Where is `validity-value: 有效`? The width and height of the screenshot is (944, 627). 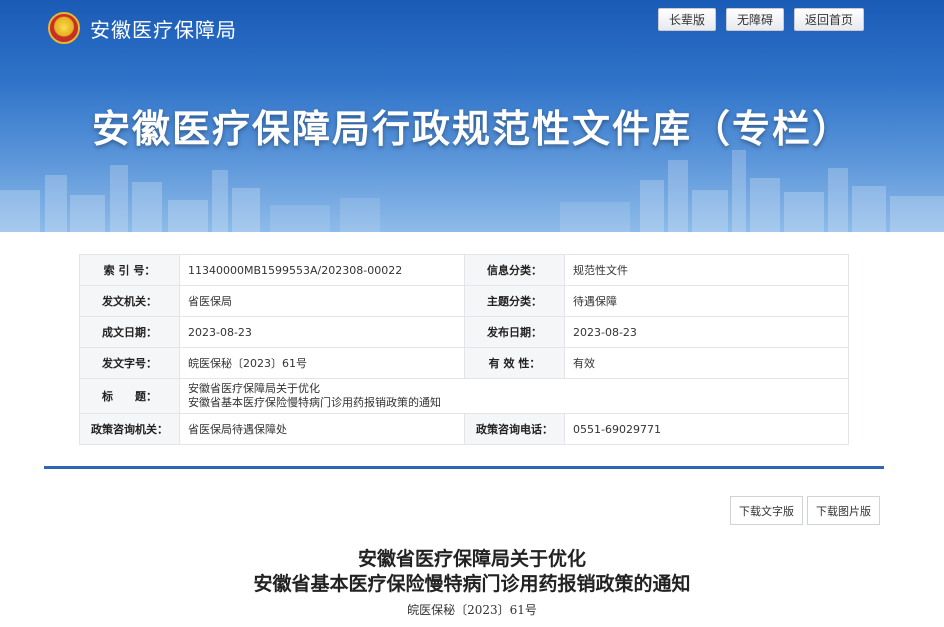 validity-value: 有效 is located at coordinates (706, 363).